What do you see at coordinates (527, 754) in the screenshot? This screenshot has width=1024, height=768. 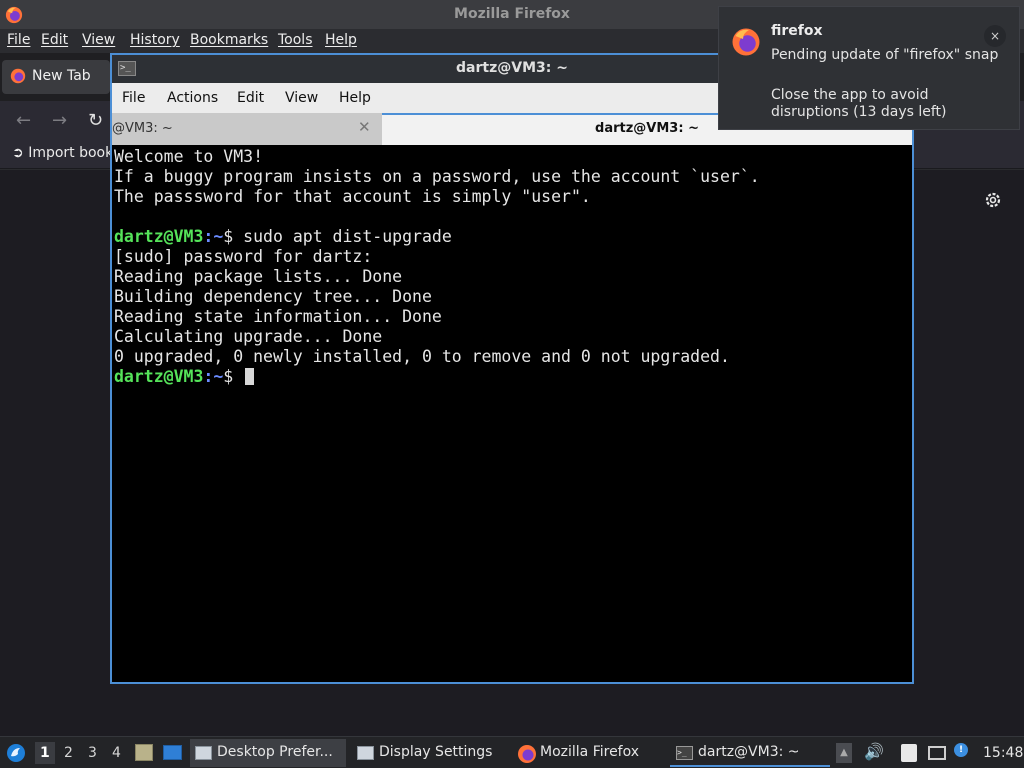 I see `firefox-icon` at bounding box center [527, 754].